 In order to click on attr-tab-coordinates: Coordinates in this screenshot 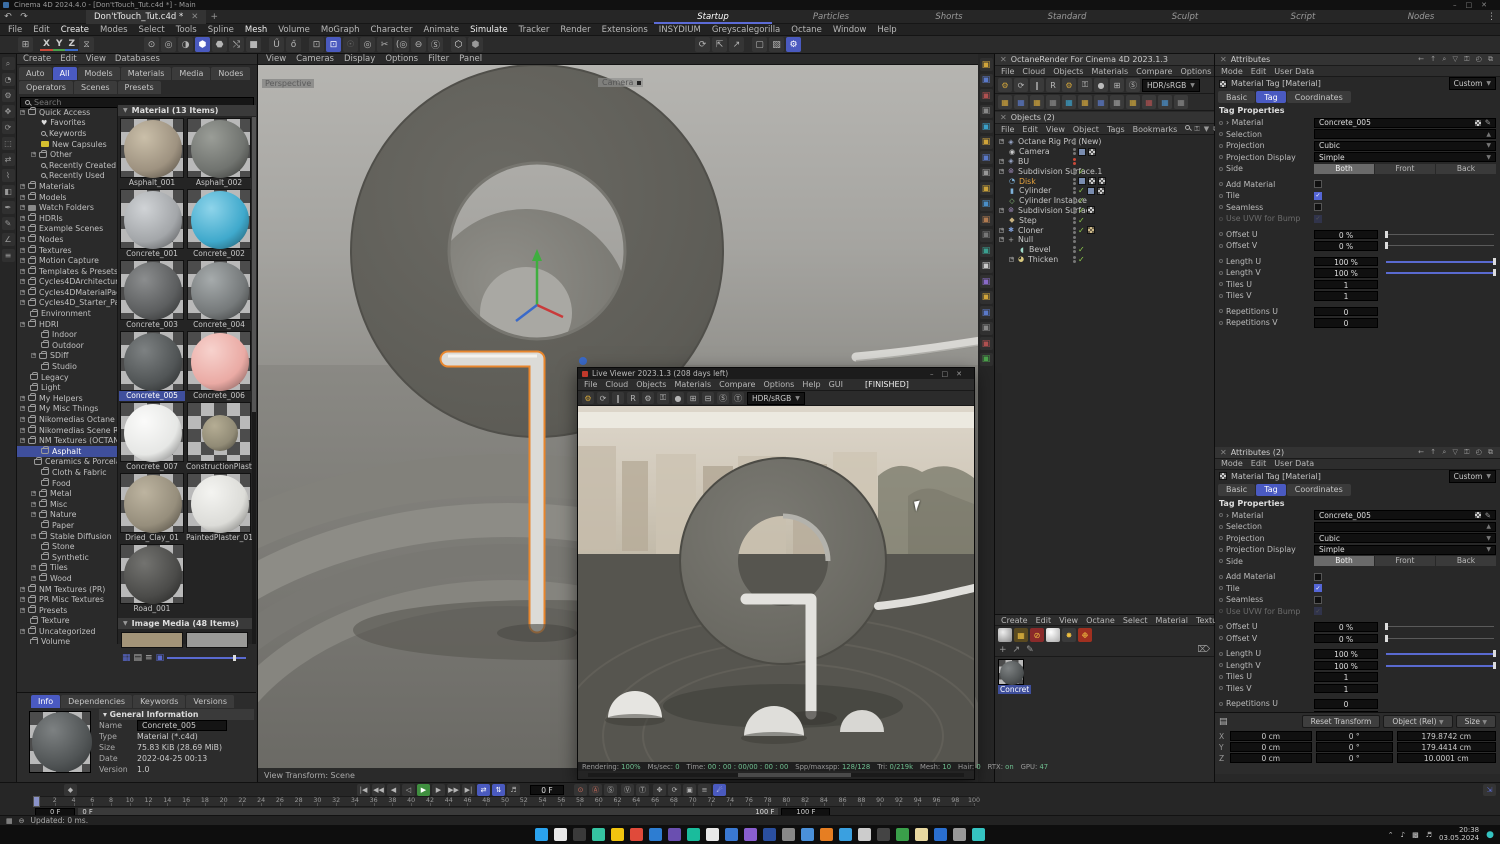, I will do `click(1318, 489)`.